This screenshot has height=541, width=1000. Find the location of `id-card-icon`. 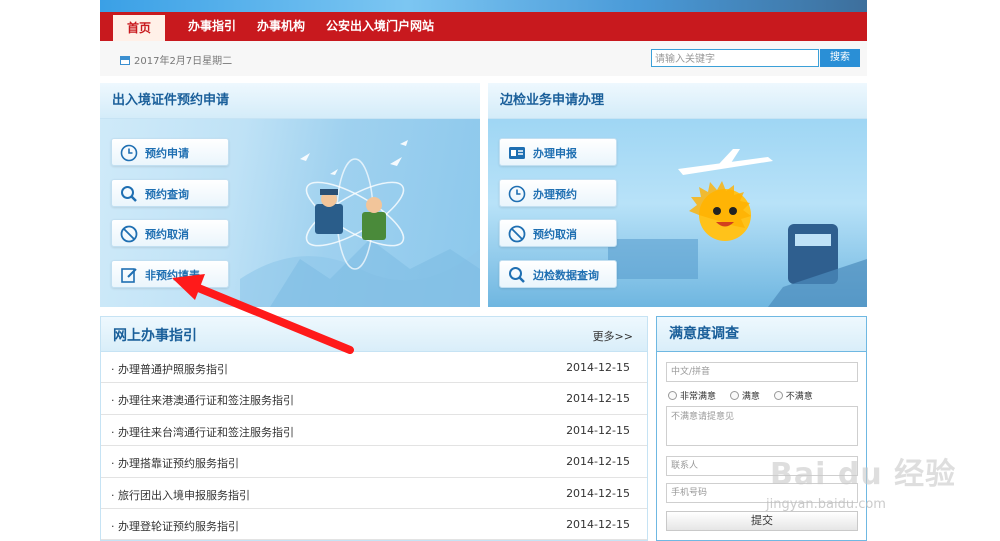

id-card-icon is located at coordinates (517, 153).